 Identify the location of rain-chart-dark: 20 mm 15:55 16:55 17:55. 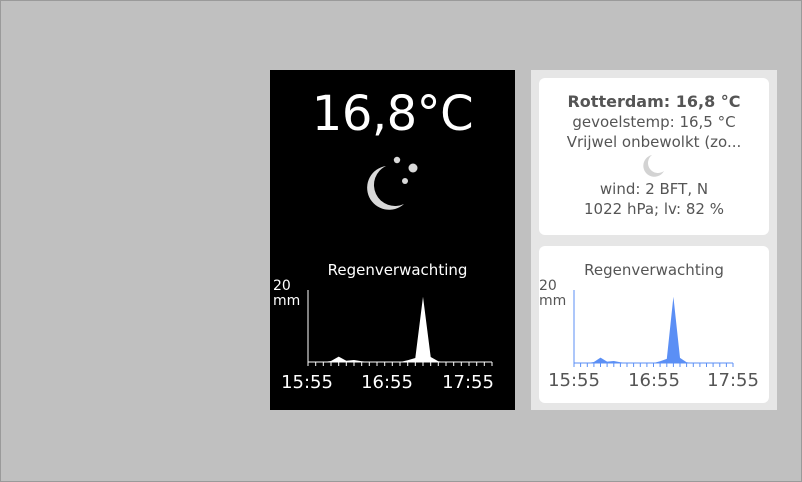
(383, 335).